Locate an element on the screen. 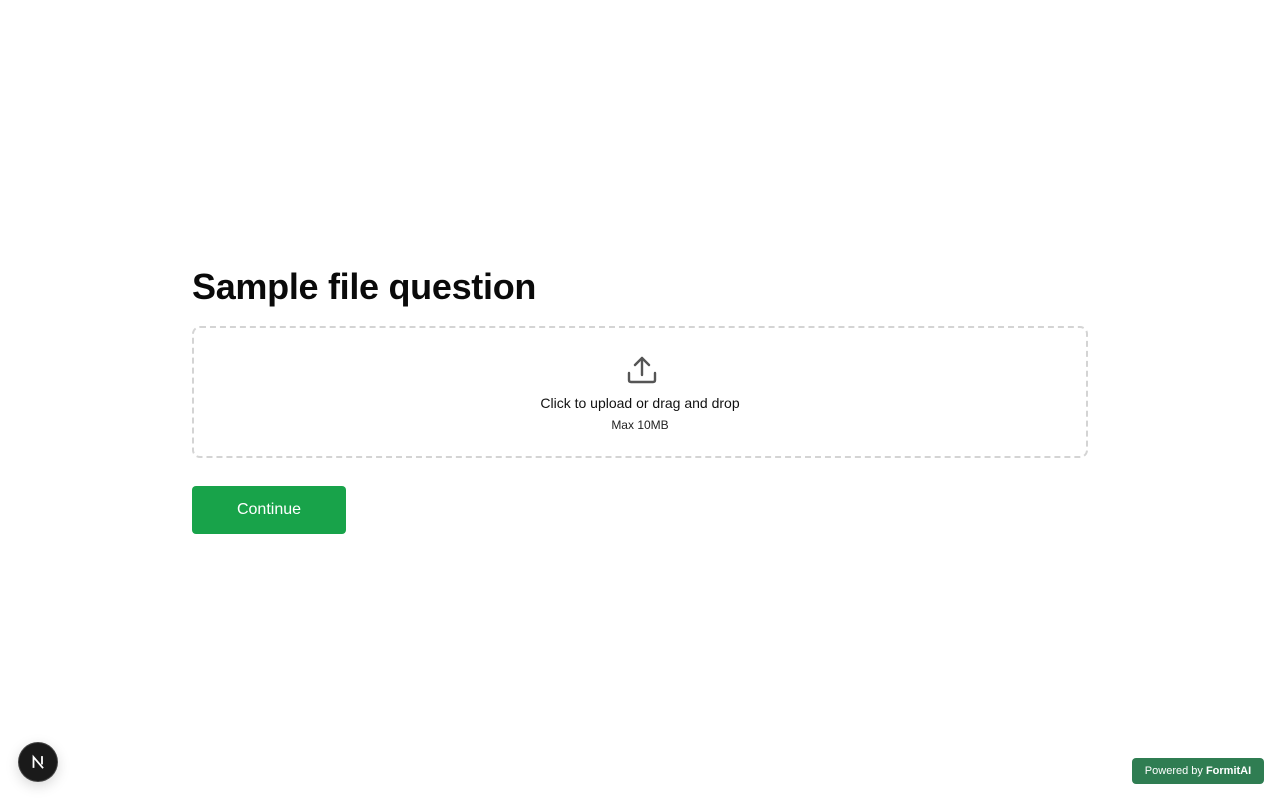 The image size is (1280, 800). nextjs-logo-icon is located at coordinates (38, 761).